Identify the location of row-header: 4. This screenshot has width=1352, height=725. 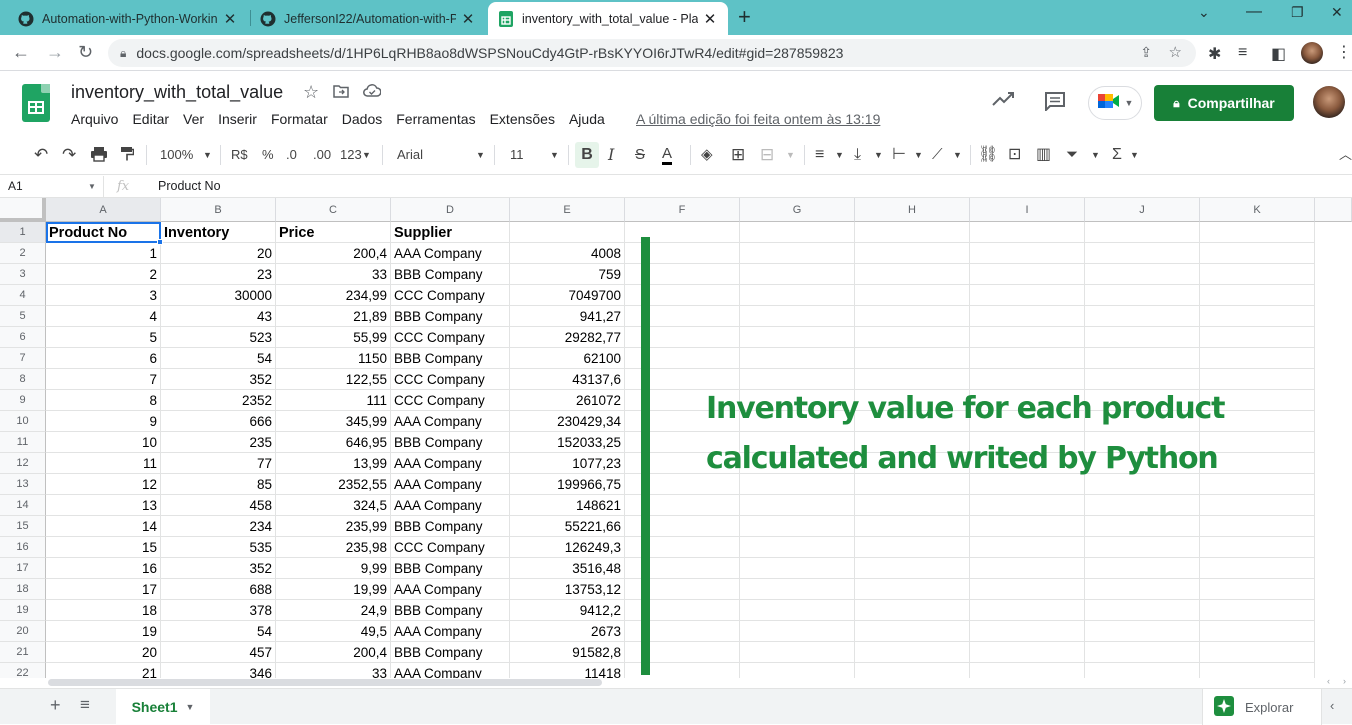
(23, 295).